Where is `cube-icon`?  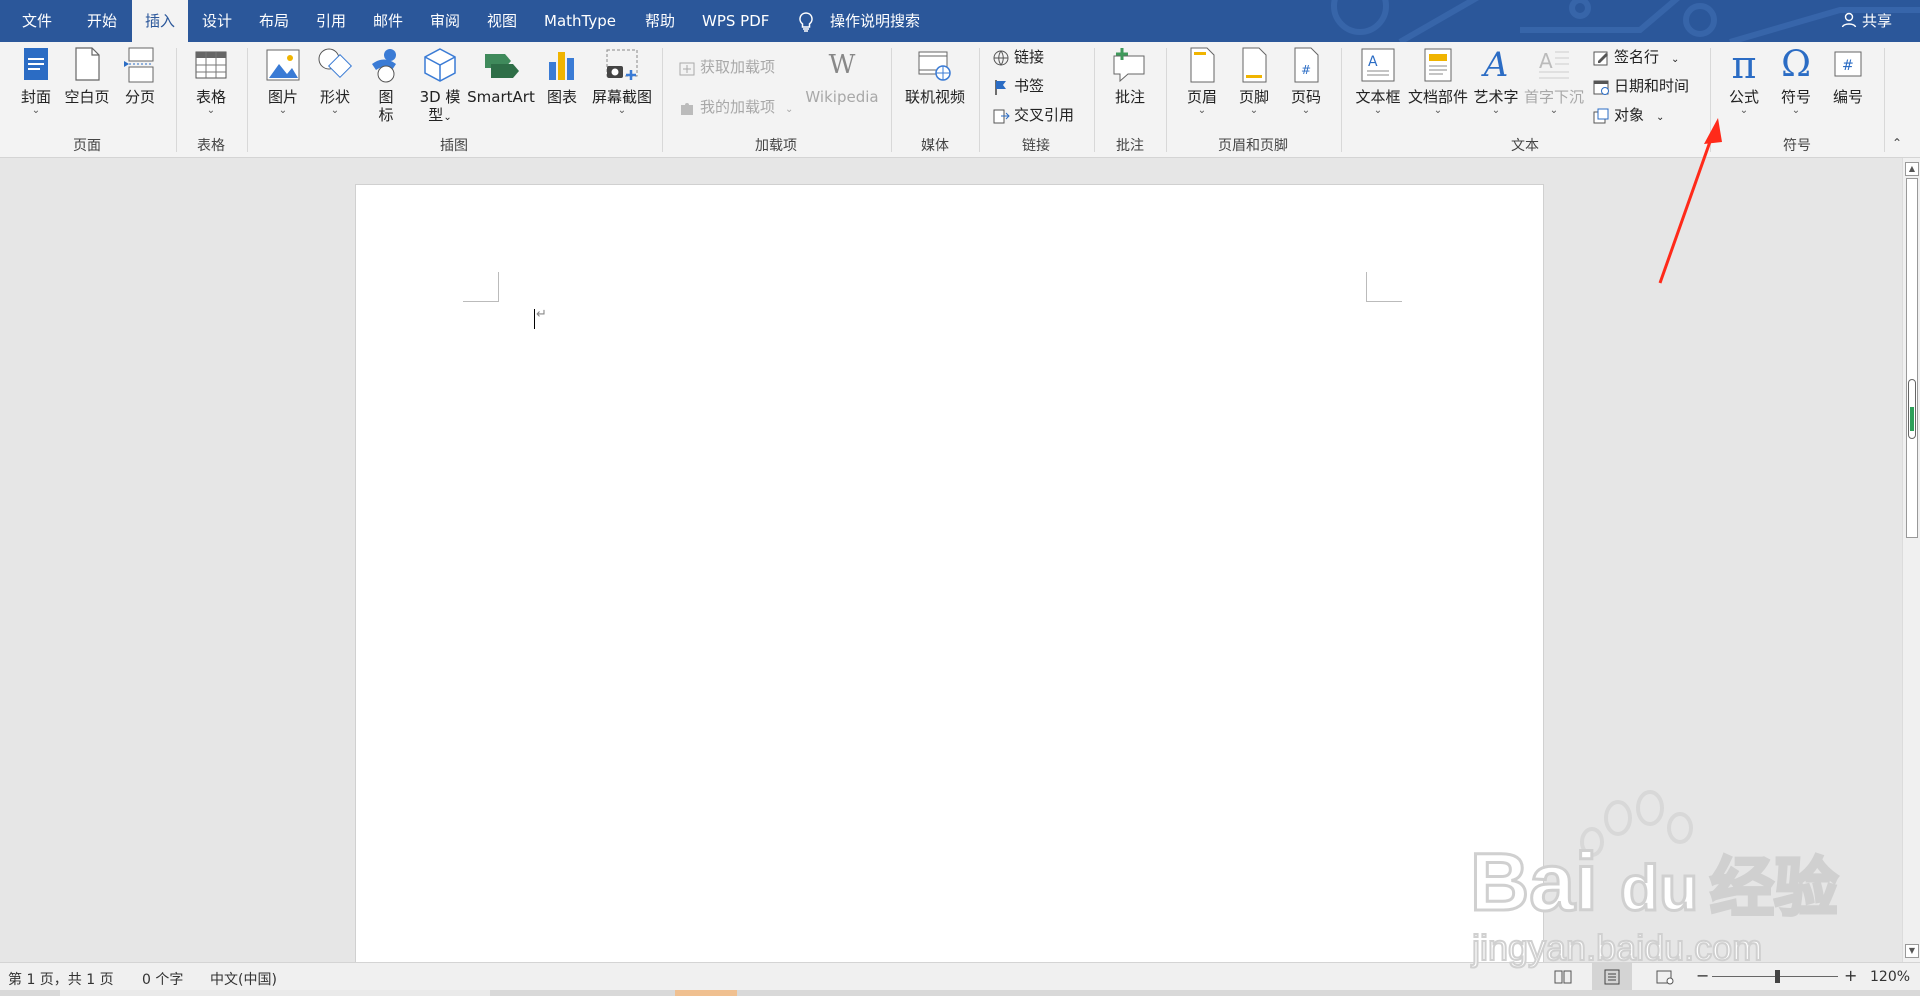 cube-icon is located at coordinates (440, 65).